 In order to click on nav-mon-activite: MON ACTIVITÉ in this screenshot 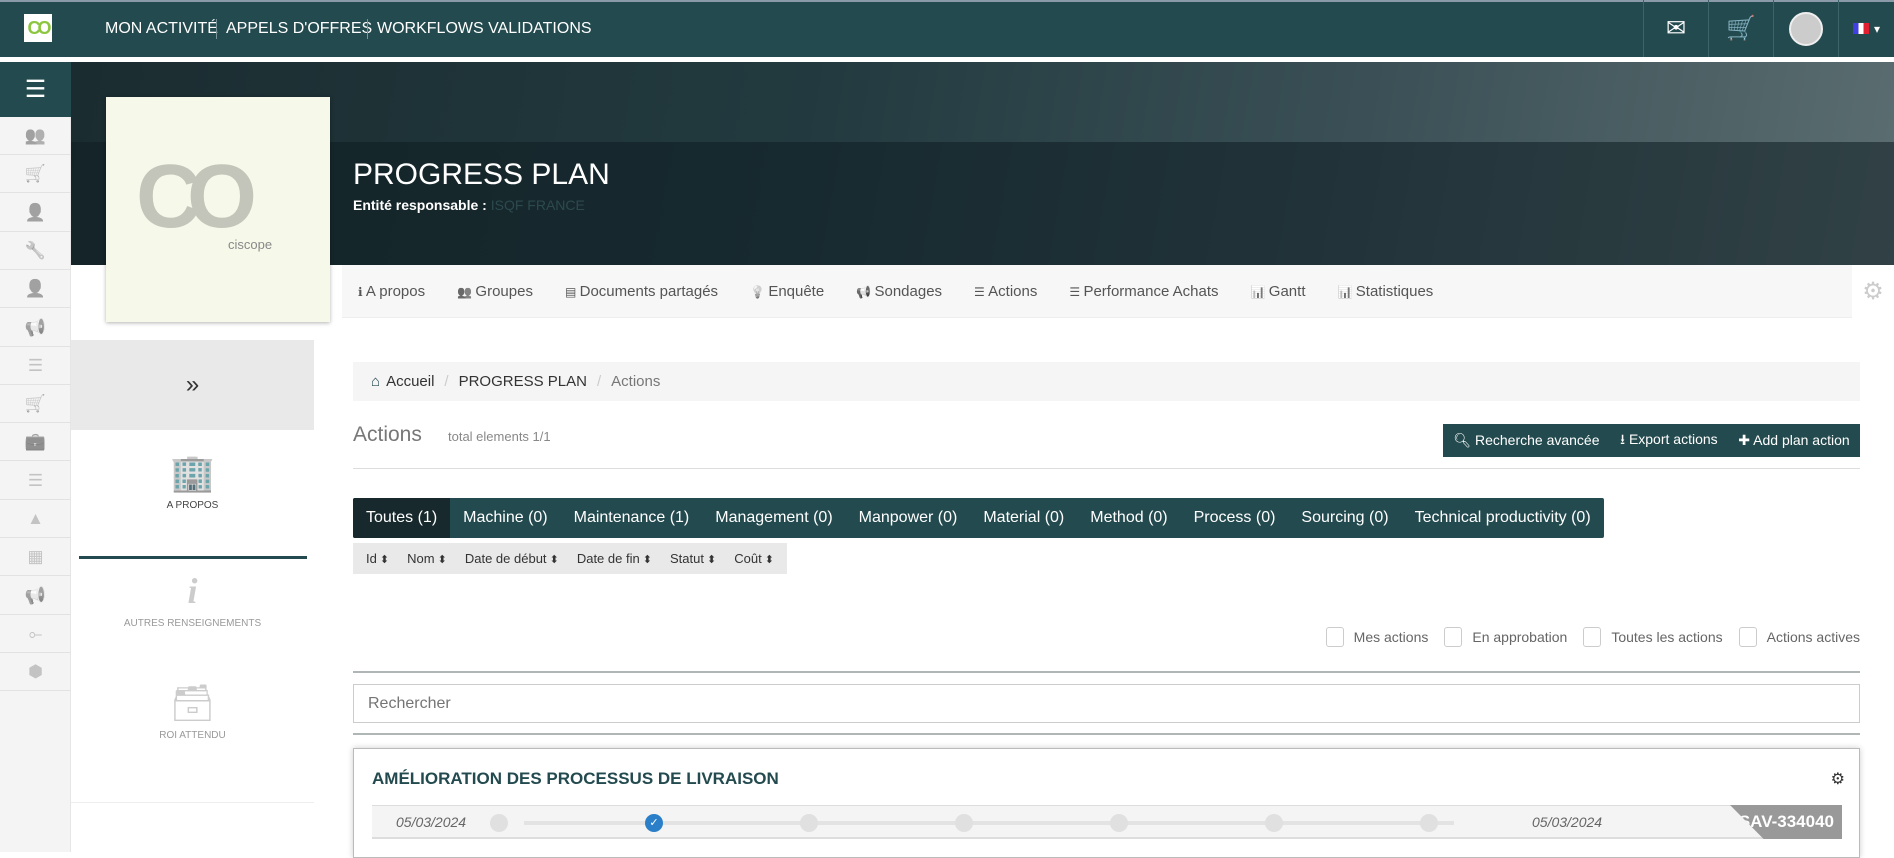, I will do `click(161, 28)`.